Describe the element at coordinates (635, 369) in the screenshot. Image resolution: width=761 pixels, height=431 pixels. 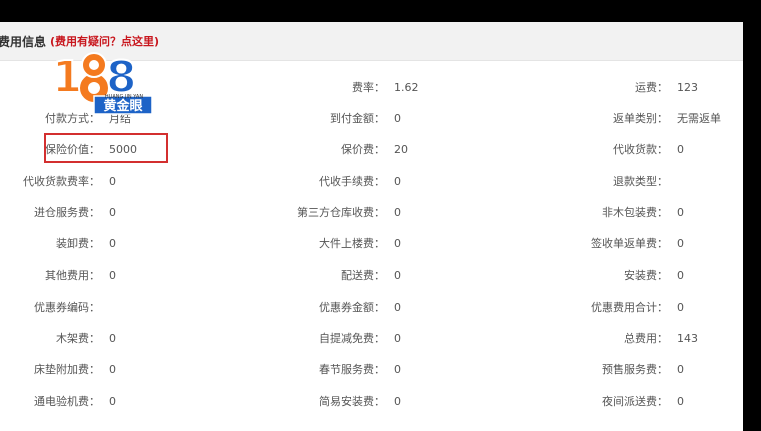
I see `field-label: 预售服务费：` at that location.